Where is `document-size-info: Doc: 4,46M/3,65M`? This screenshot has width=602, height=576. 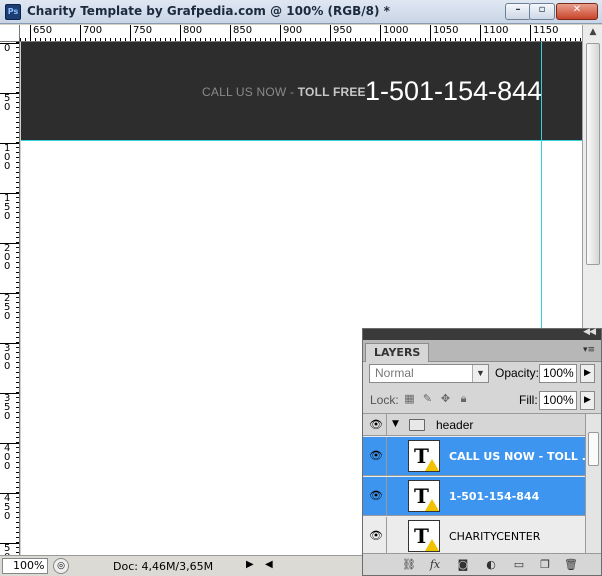 document-size-info: Doc: 4,46M/3,65M is located at coordinates (163, 566).